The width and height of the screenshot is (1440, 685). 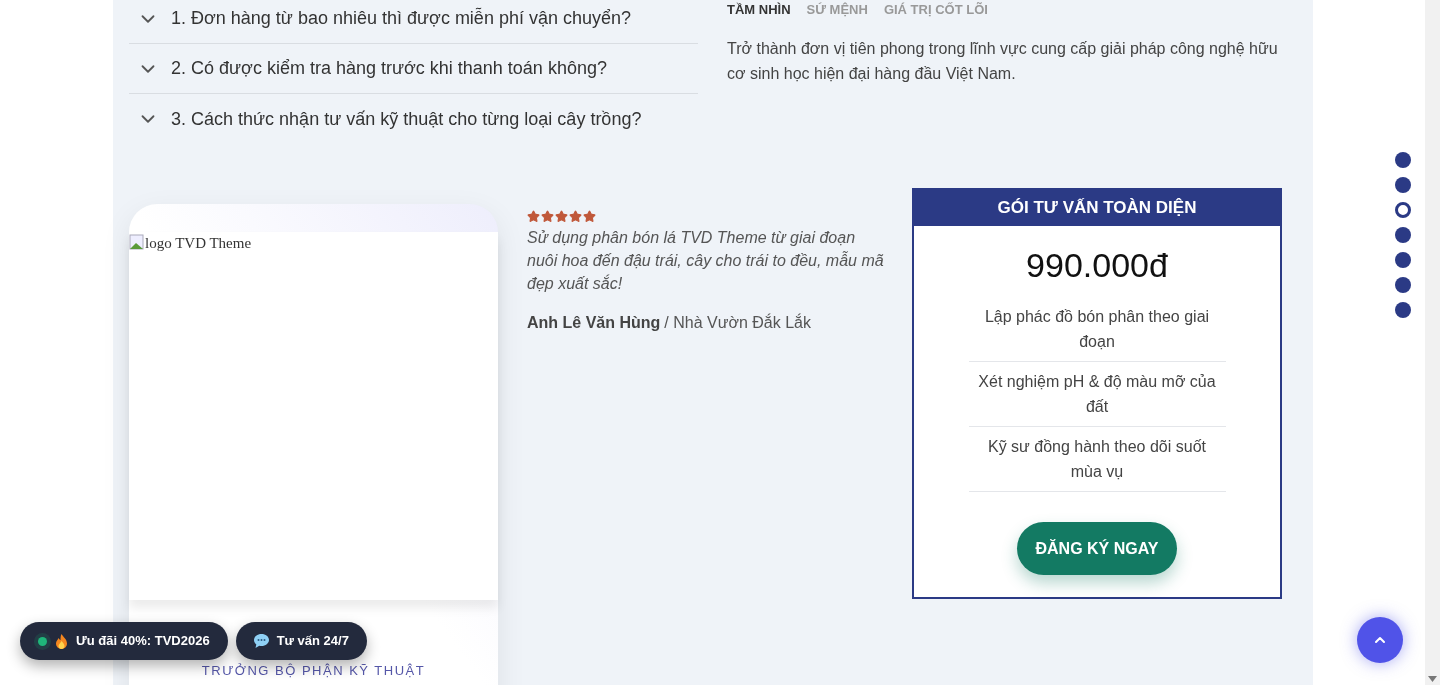 I want to click on register-button: ĐĂNG KÝ NGAY, so click(x=1097, y=548).